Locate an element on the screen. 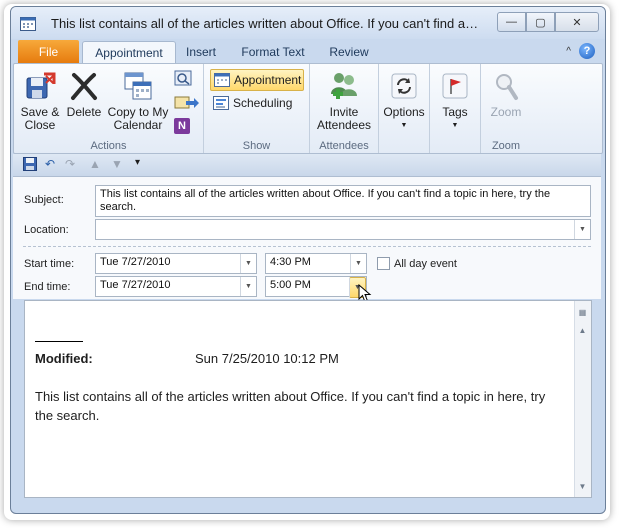  tab-file: File is located at coordinates (48, 51).